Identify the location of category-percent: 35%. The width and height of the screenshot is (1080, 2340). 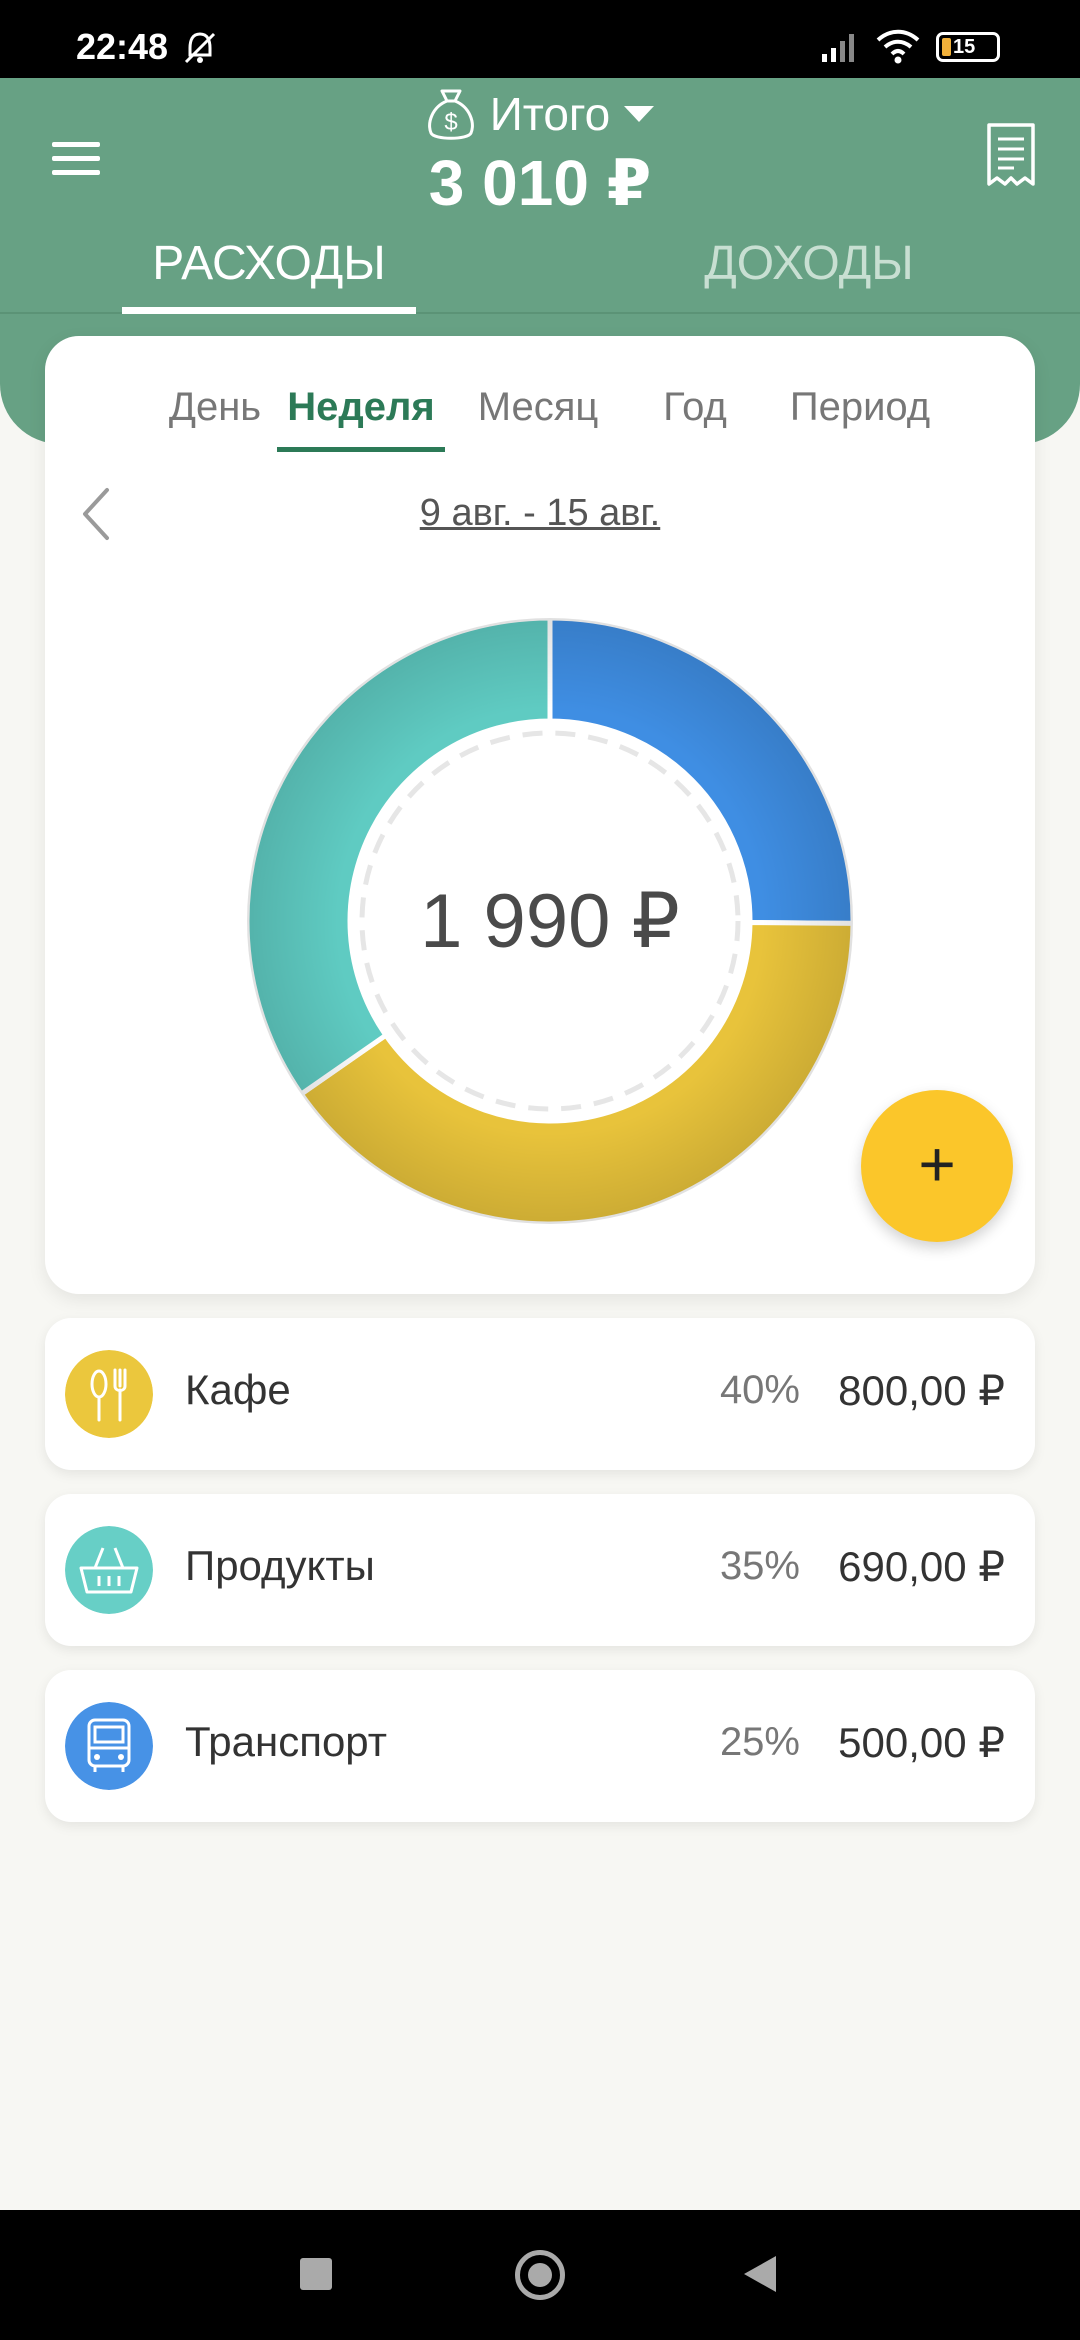
(759, 1566).